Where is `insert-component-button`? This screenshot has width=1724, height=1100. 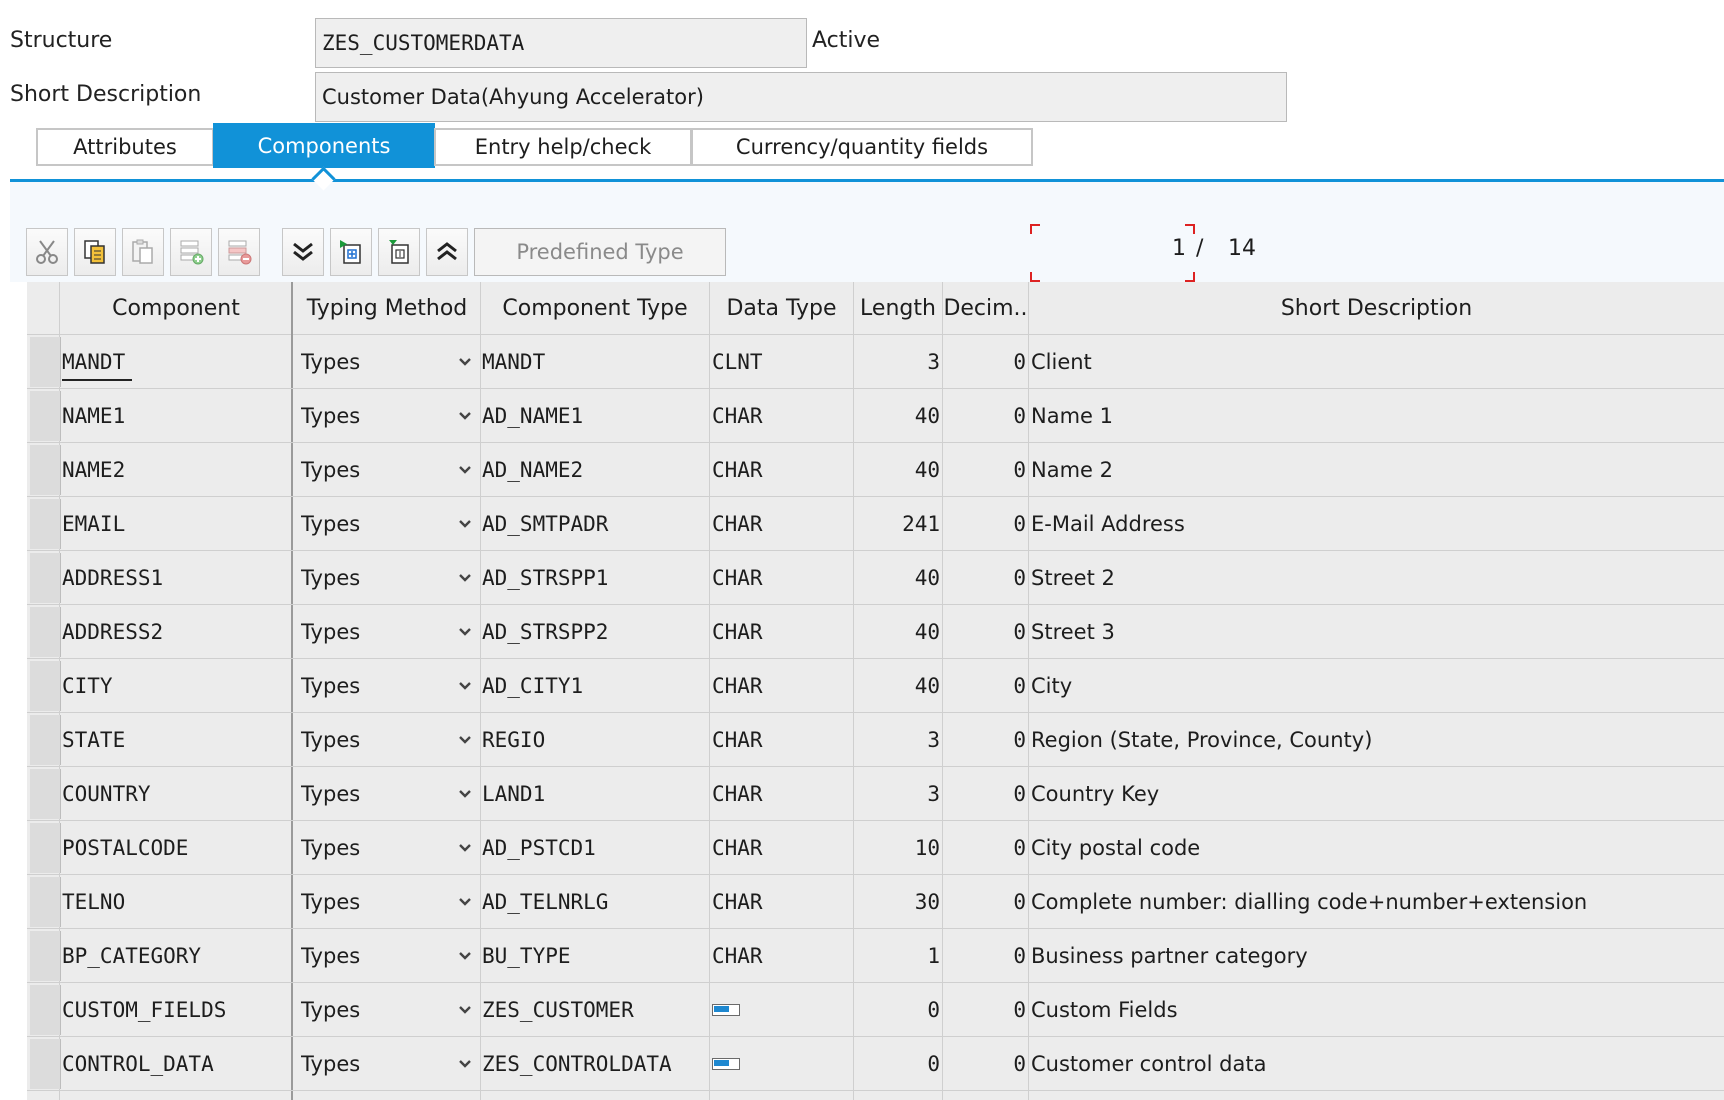
insert-component-button is located at coordinates (351, 252).